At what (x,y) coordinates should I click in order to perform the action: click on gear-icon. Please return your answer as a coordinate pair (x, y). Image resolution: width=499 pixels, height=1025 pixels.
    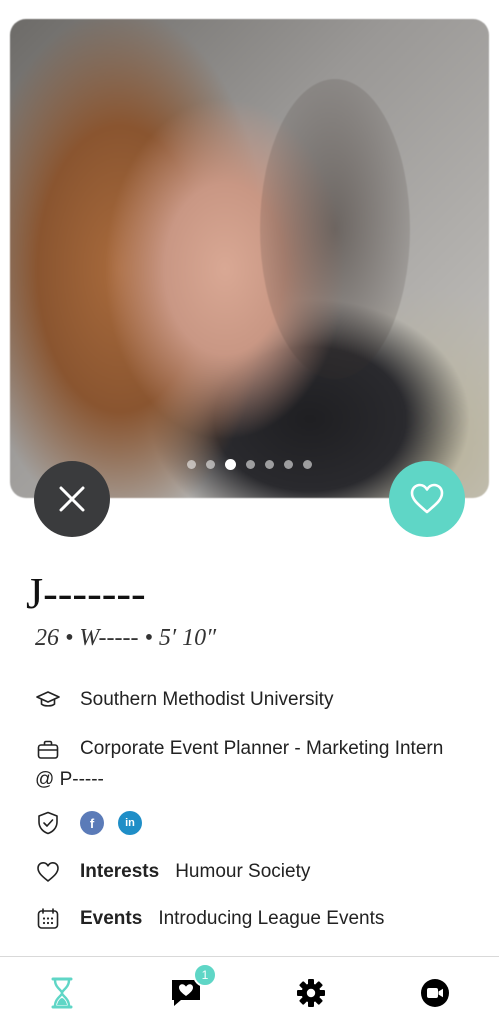
    Looking at the image, I should click on (311, 993).